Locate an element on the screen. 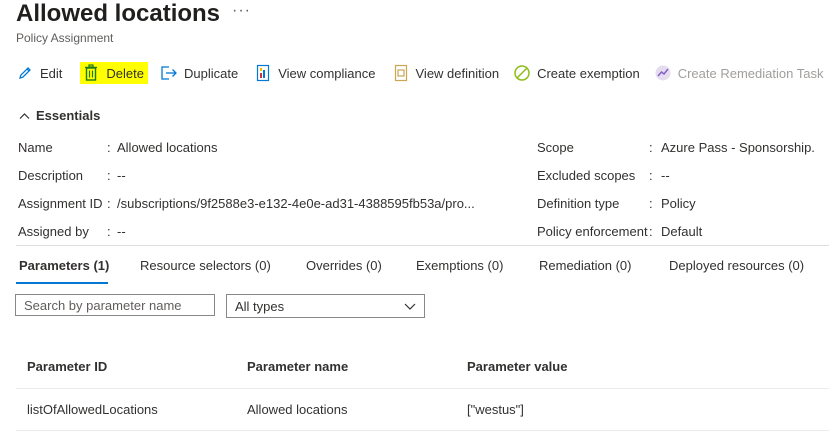  pencil-icon is located at coordinates (25, 73).